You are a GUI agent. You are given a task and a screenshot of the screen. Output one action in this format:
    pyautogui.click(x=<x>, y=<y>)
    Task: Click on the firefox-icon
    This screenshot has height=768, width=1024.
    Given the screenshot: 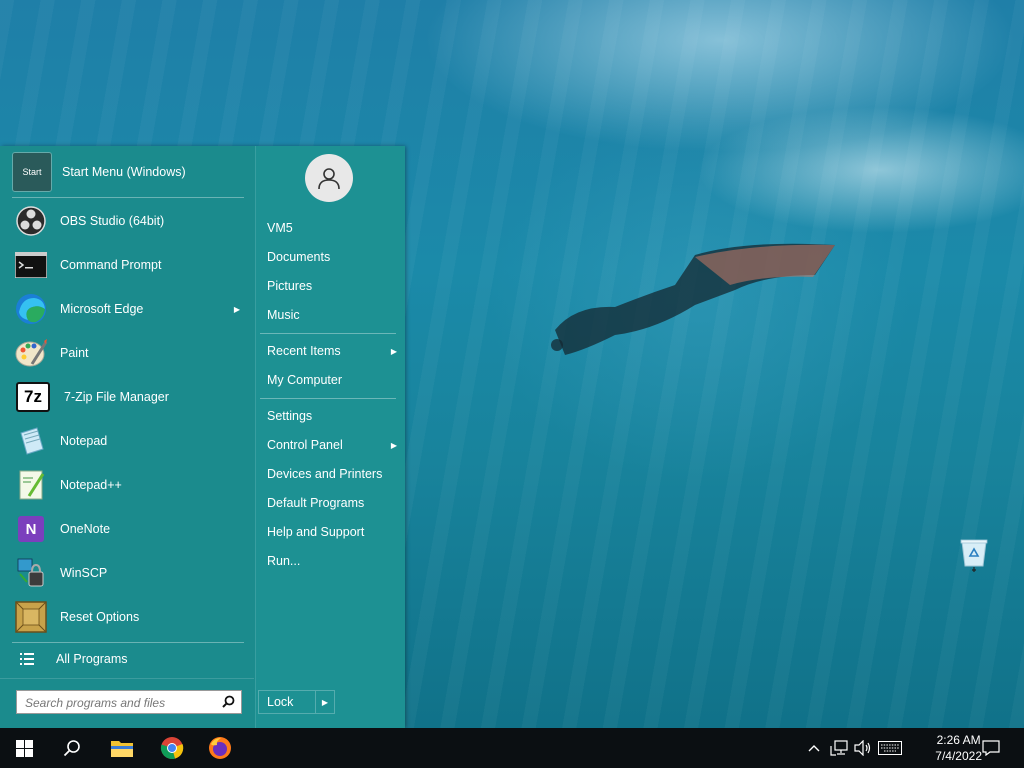 What is the action you would take?
    pyautogui.click(x=220, y=748)
    